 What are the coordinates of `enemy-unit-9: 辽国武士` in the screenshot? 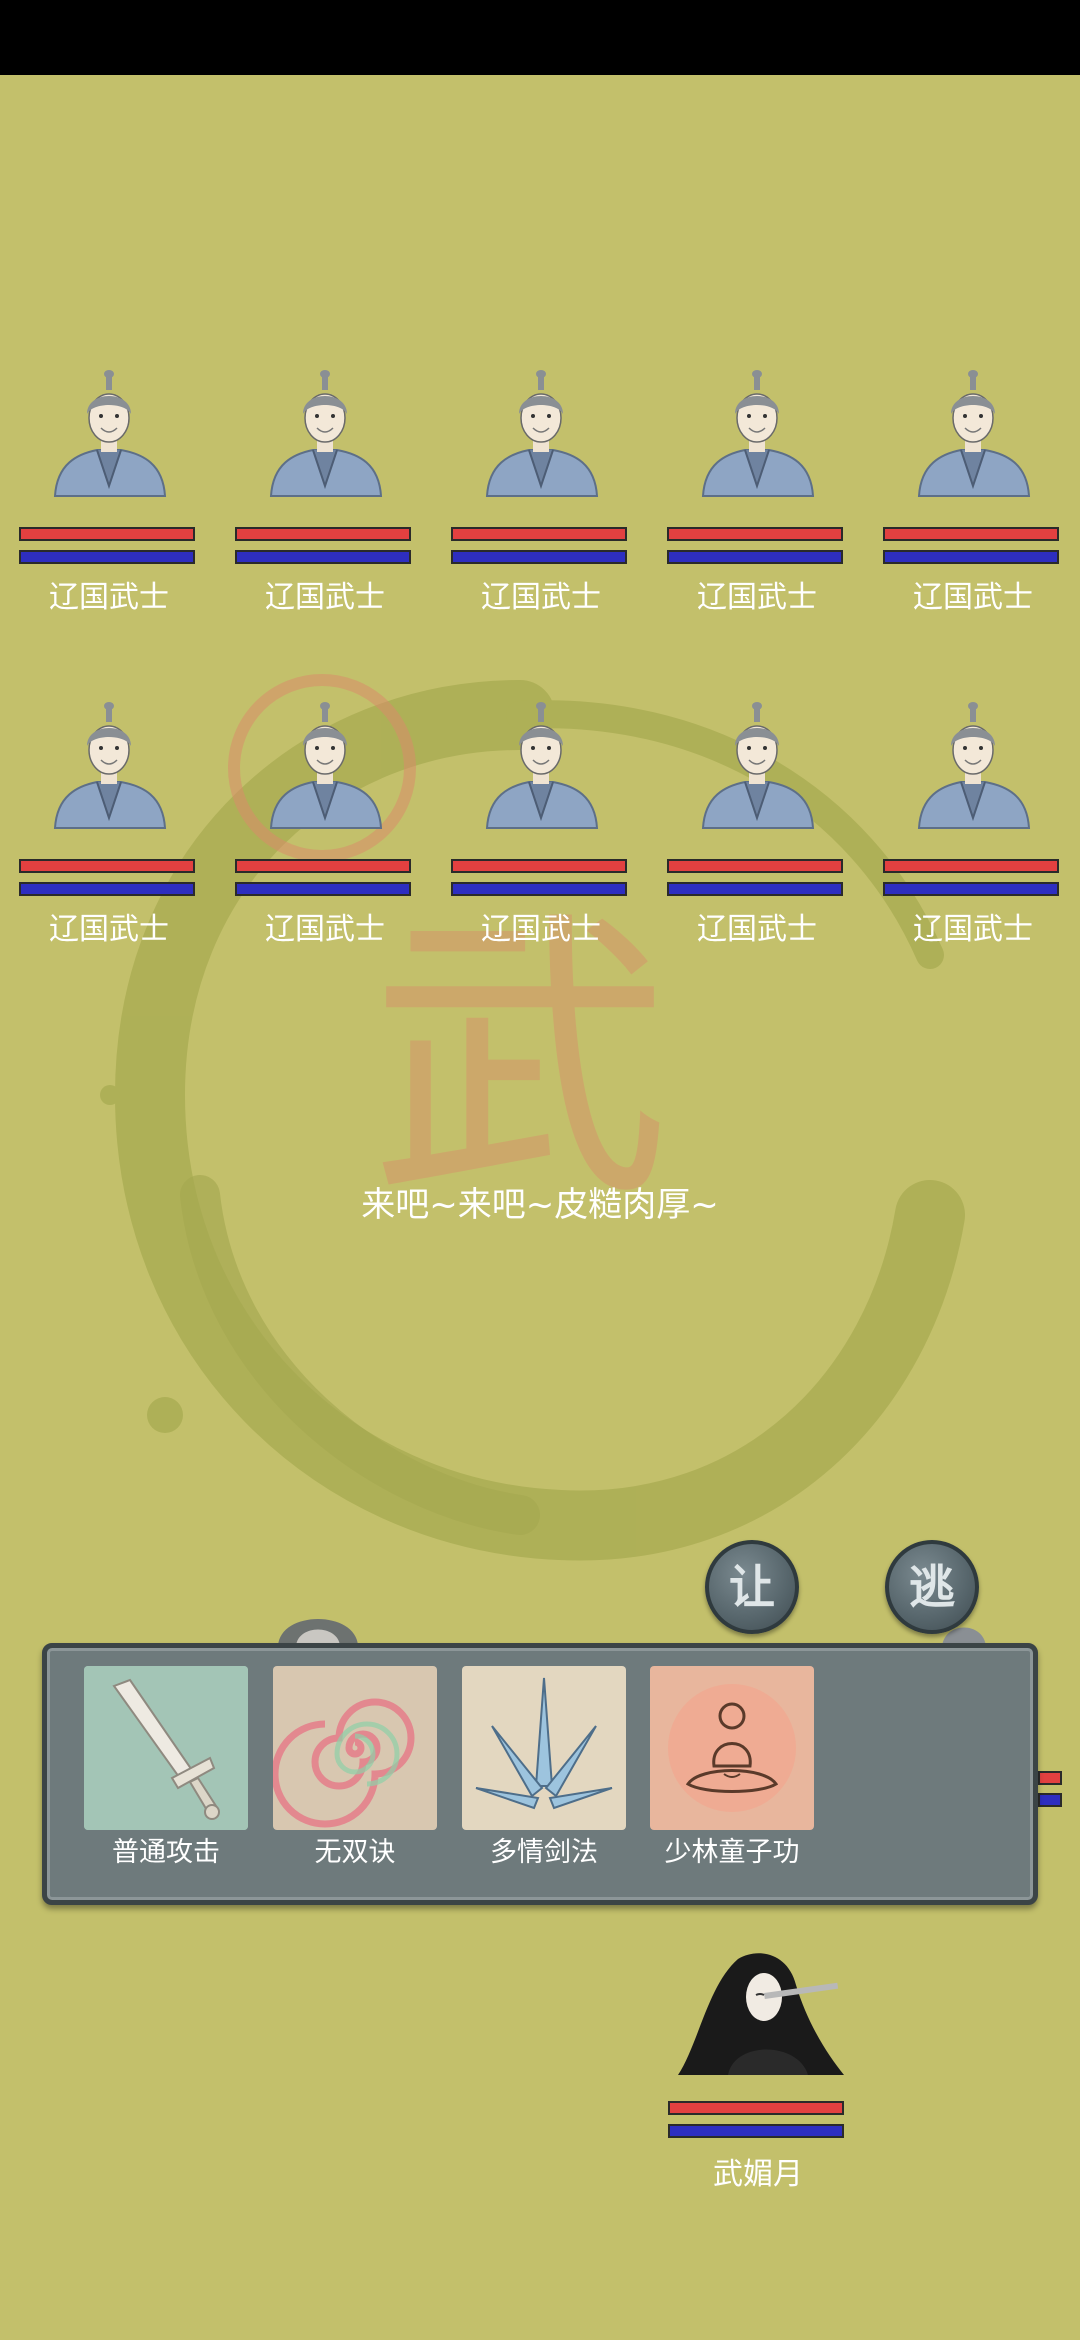 It's located at (757, 823).